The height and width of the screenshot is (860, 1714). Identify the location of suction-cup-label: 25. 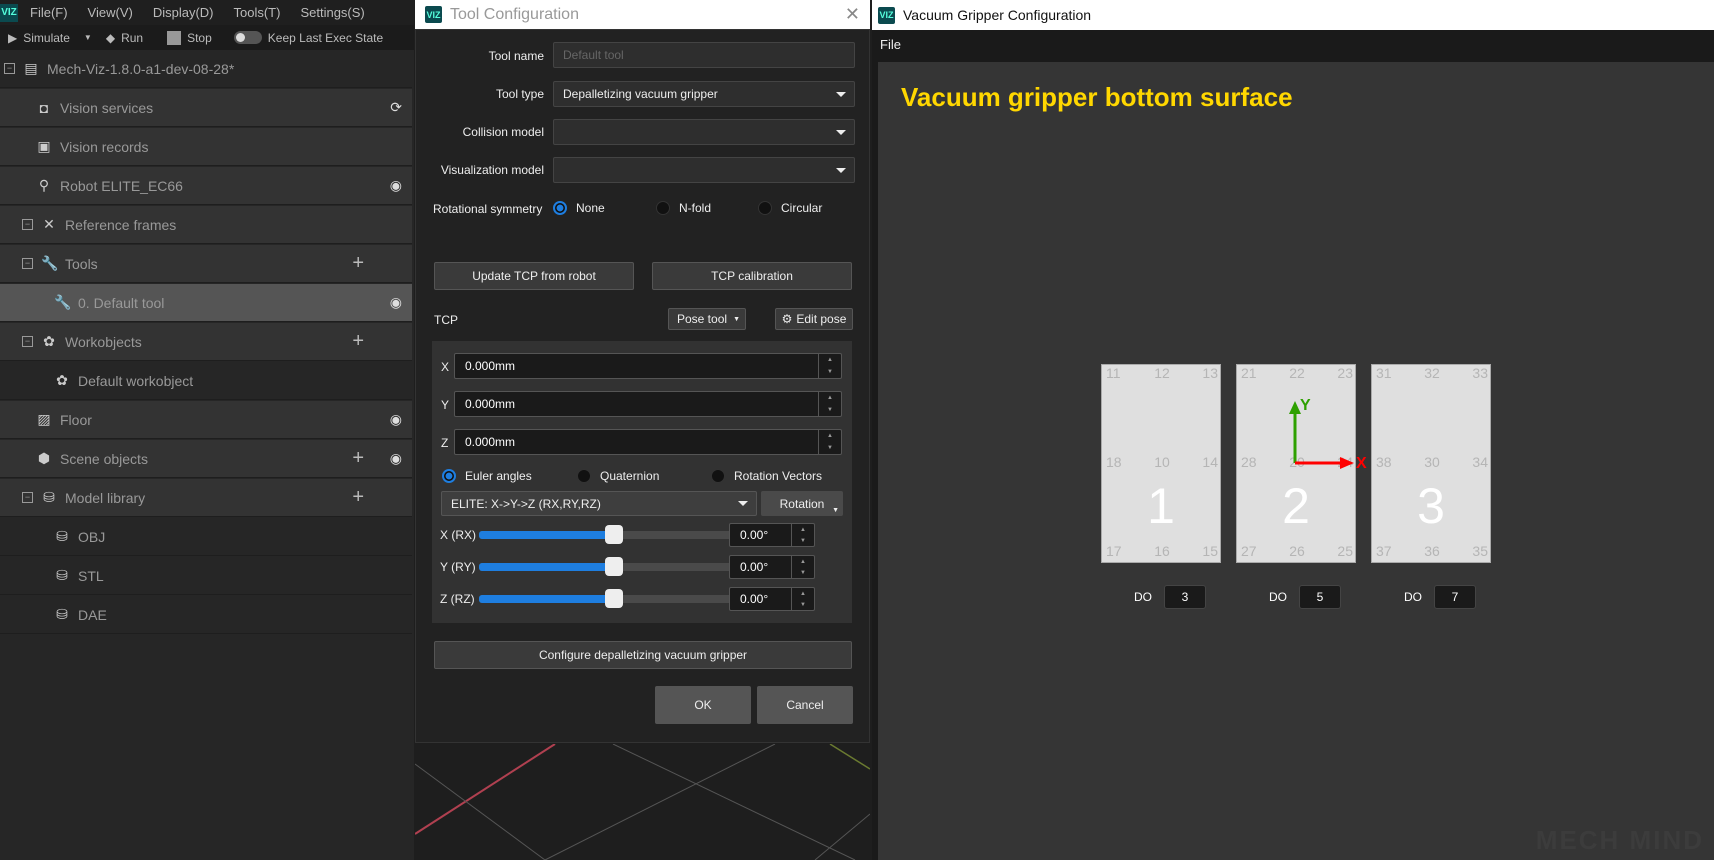
(1345, 551).